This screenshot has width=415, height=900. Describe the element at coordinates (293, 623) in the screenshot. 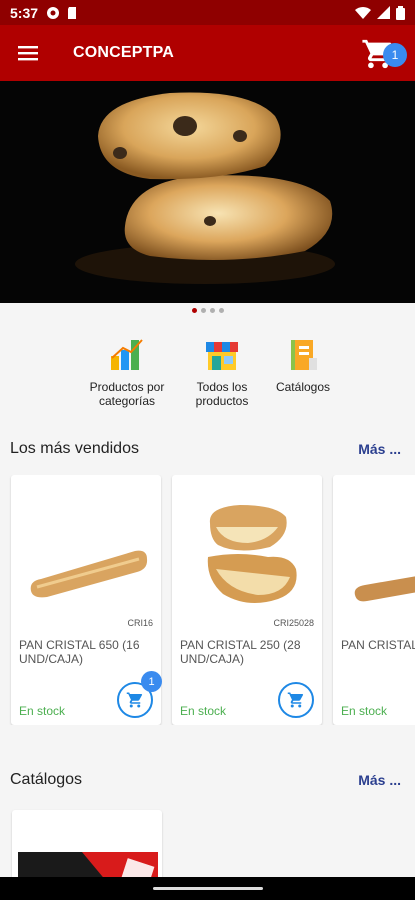

I see `product-code: CRI25028` at that location.